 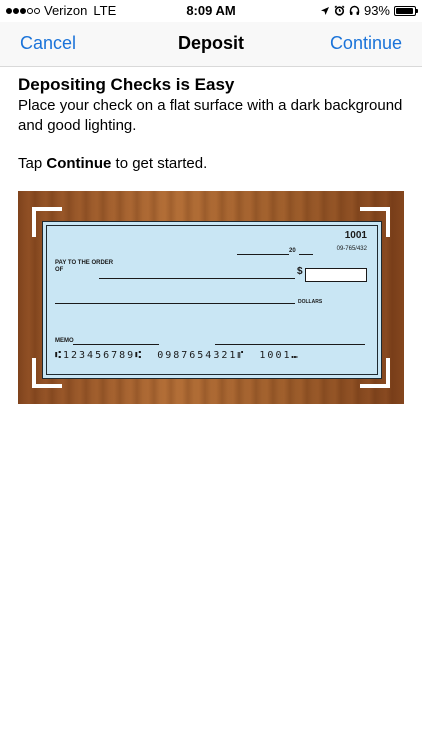 What do you see at coordinates (213, 164) in the screenshot?
I see `instructions-tap-text: Tap Continue to get started.` at bounding box center [213, 164].